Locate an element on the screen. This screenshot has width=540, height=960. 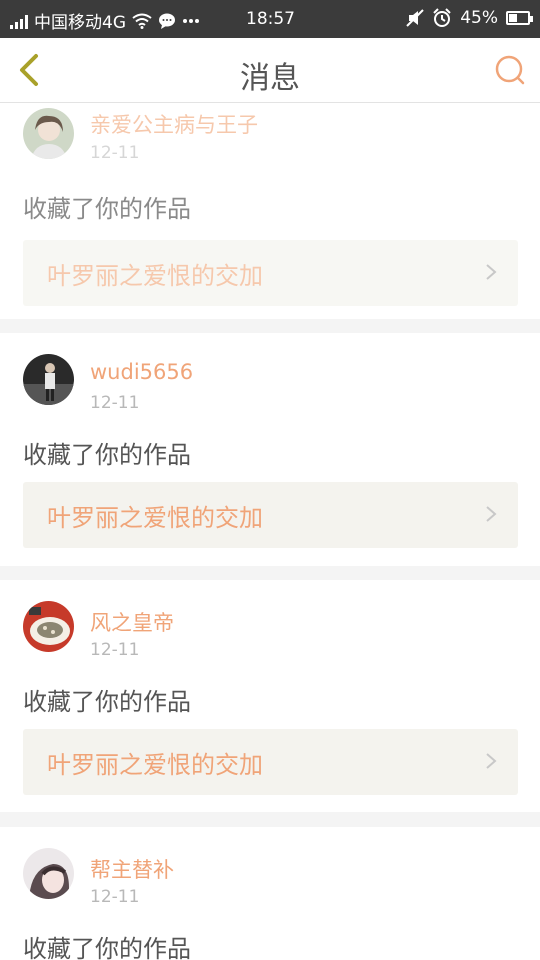
battery-icon is located at coordinates (519, 18).